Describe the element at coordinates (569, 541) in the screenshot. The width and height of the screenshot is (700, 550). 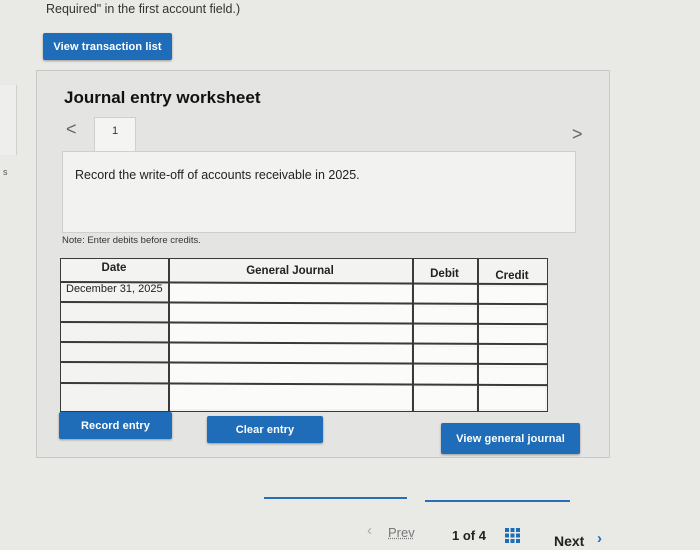
I see `next-button: Next` at that location.